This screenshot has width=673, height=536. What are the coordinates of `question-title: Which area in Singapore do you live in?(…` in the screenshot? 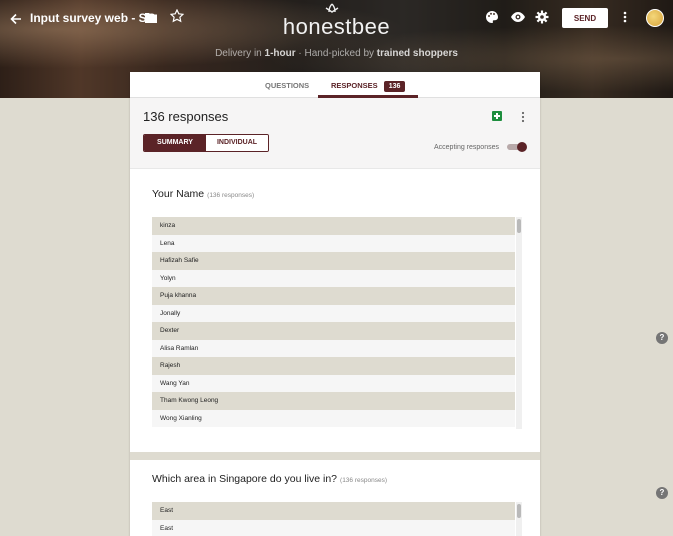 It's located at (269, 479).